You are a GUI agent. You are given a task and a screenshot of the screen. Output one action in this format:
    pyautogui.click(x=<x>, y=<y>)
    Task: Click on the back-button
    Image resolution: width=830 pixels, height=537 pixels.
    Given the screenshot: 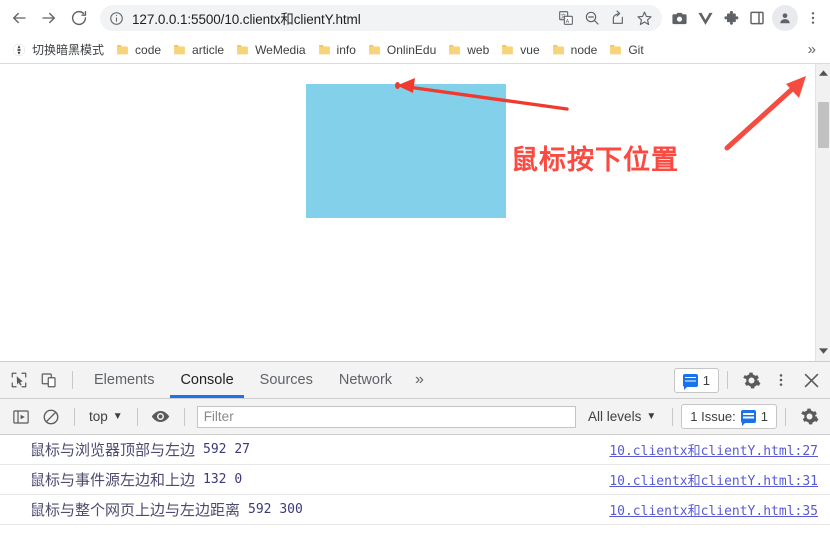 What is the action you would take?
    pyautogui.click(x=19, y=18)
    